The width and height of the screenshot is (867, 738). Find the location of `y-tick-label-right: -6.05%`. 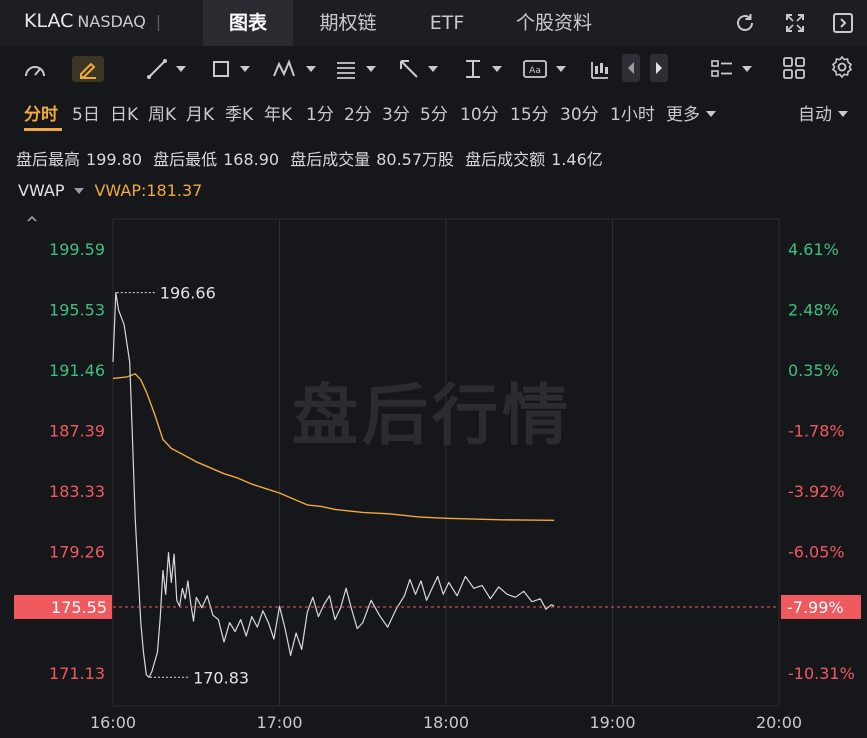

y-tick-label-right: -6.05% is located at coordinates (816, 552).